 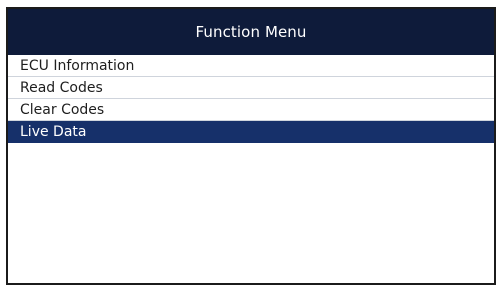 I want to click on menu-item-label: Read Codes, so click(x=61, y=88).